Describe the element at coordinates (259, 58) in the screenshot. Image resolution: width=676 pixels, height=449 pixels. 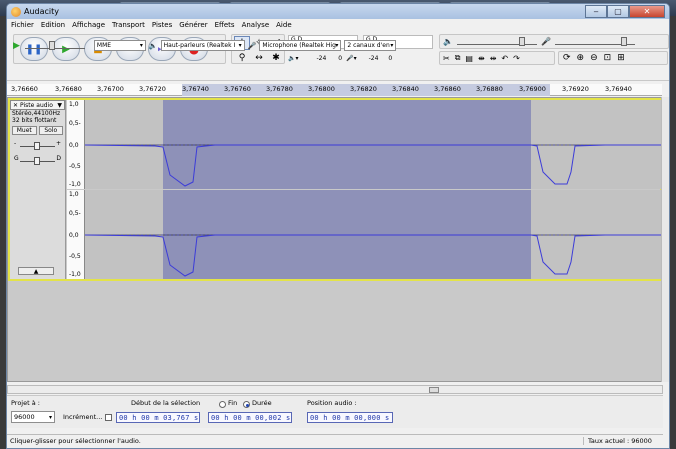
I see `time-shift-tool-icon: ↔` at that location.